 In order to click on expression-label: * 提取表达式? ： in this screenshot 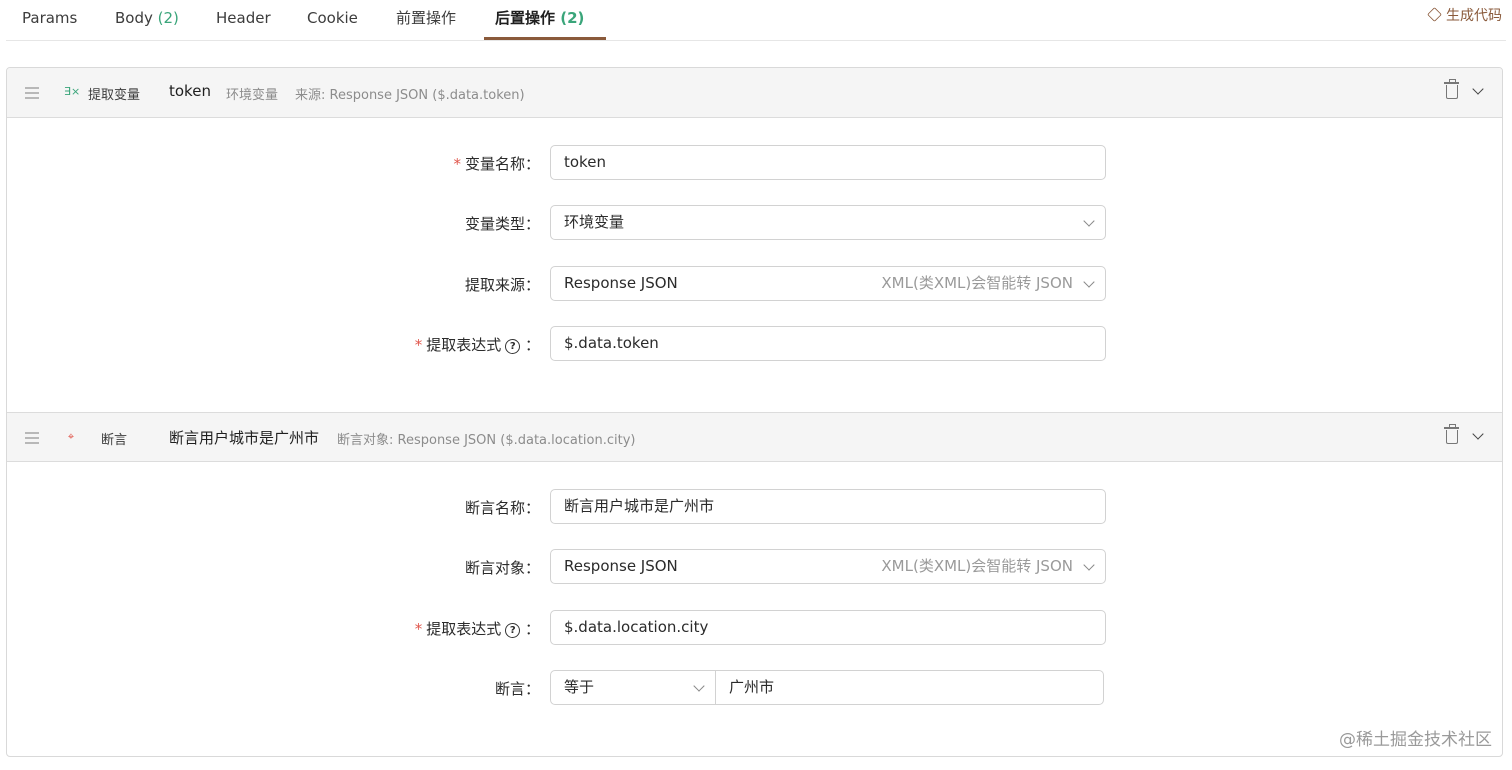, I will do `click(477, 345)`.